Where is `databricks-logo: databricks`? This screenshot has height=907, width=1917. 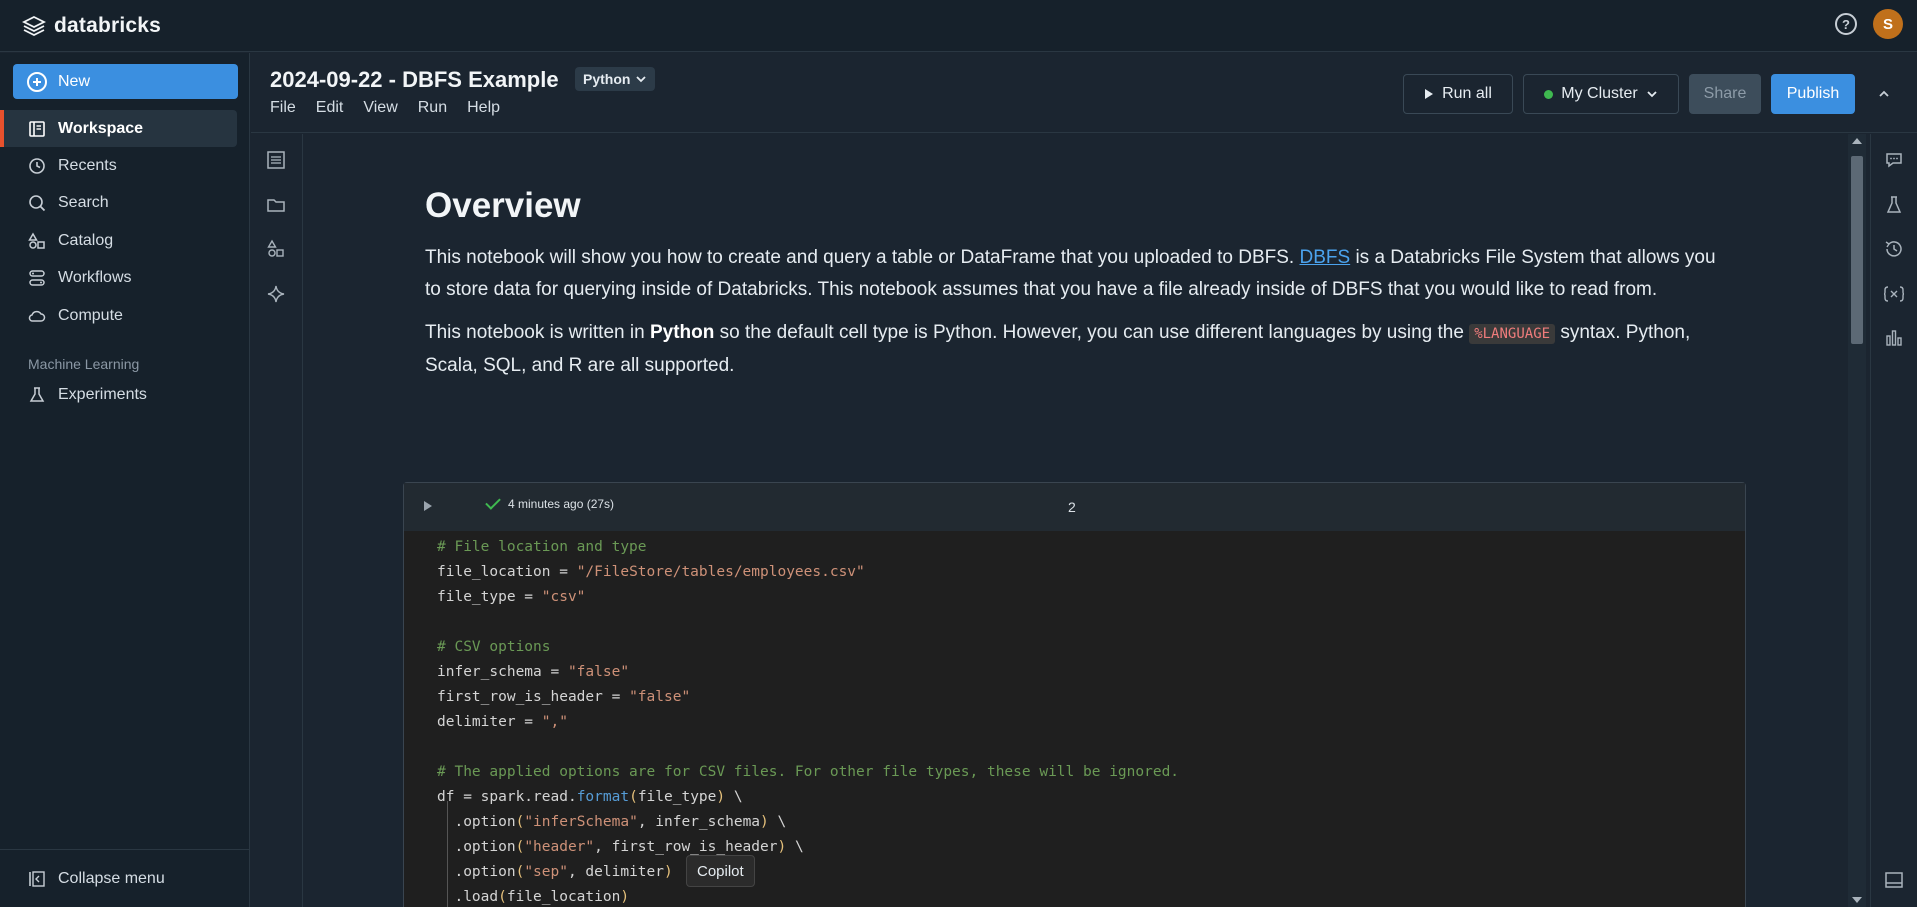
databricks-logo: databricks is located at coordinates (91, 26).